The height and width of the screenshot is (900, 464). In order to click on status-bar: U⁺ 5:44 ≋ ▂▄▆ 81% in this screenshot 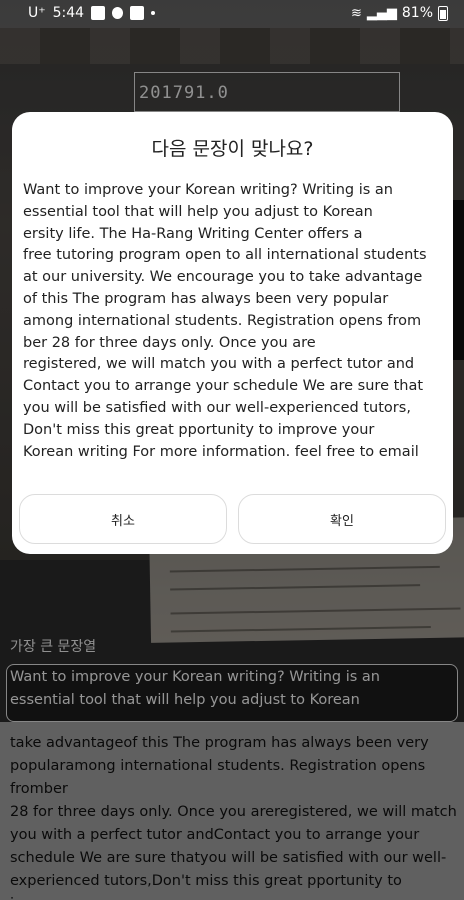, I will do `click(232, 14)`.